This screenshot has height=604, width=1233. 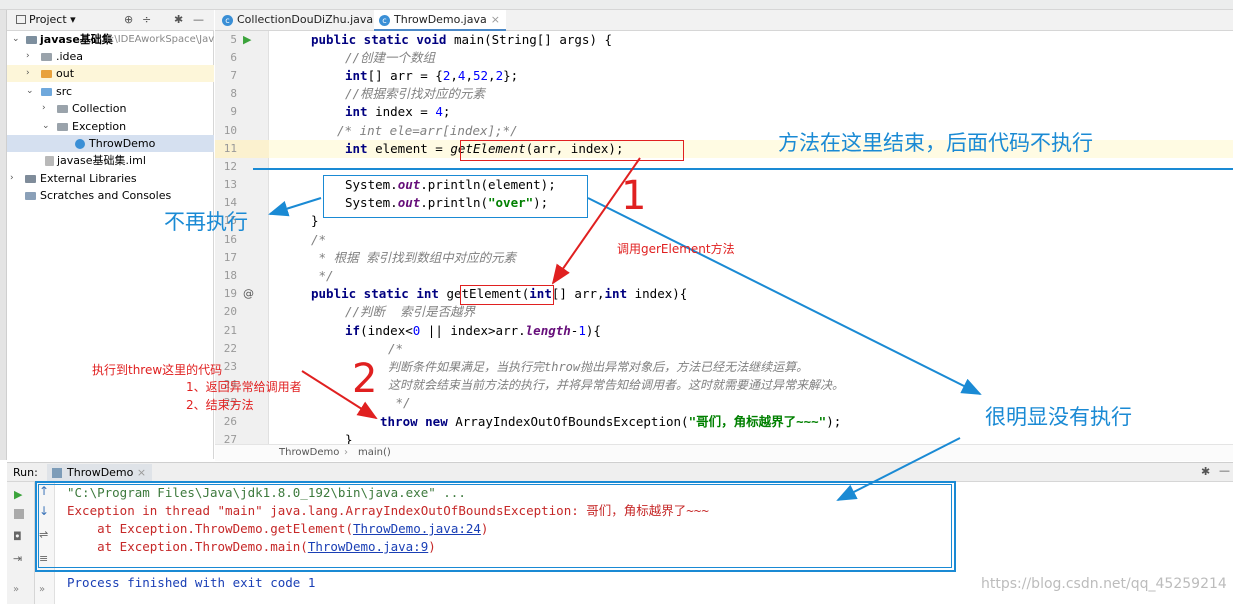 What do you see at coordinates (230, 293) in the screenshot?
I see `line-number: 19` at bounding box center [230, 293].